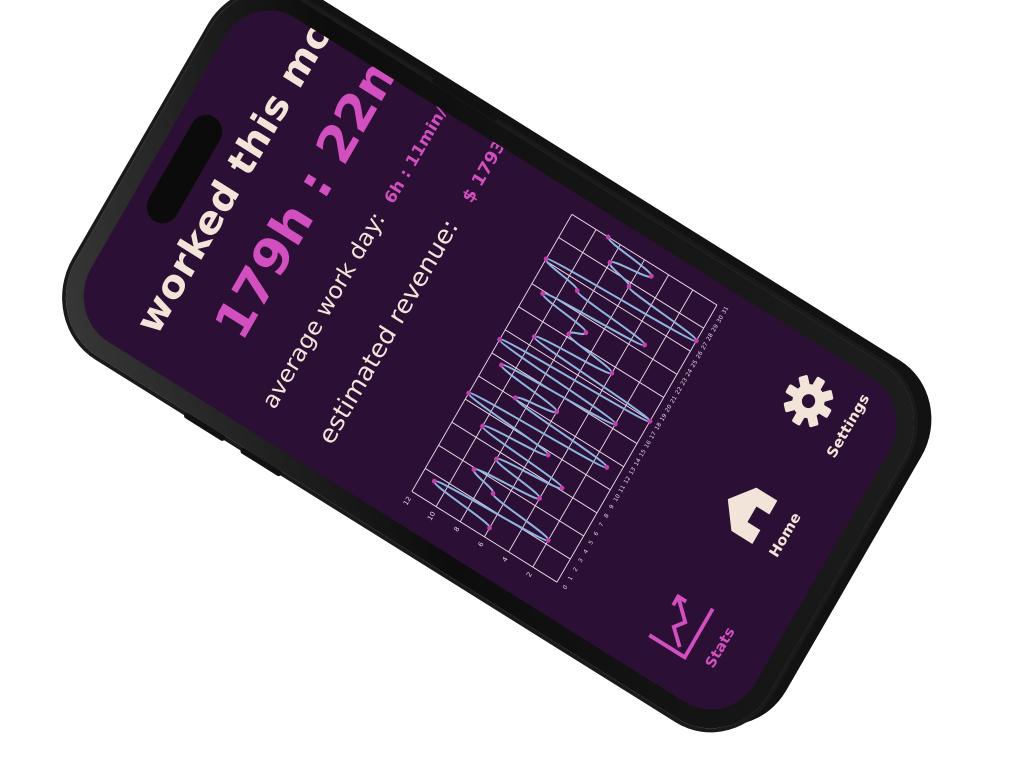  What do you see at coordinates (669, 409) in the screenshot?
I see `x-tick-label: 20` at bounding box center [669, 409].